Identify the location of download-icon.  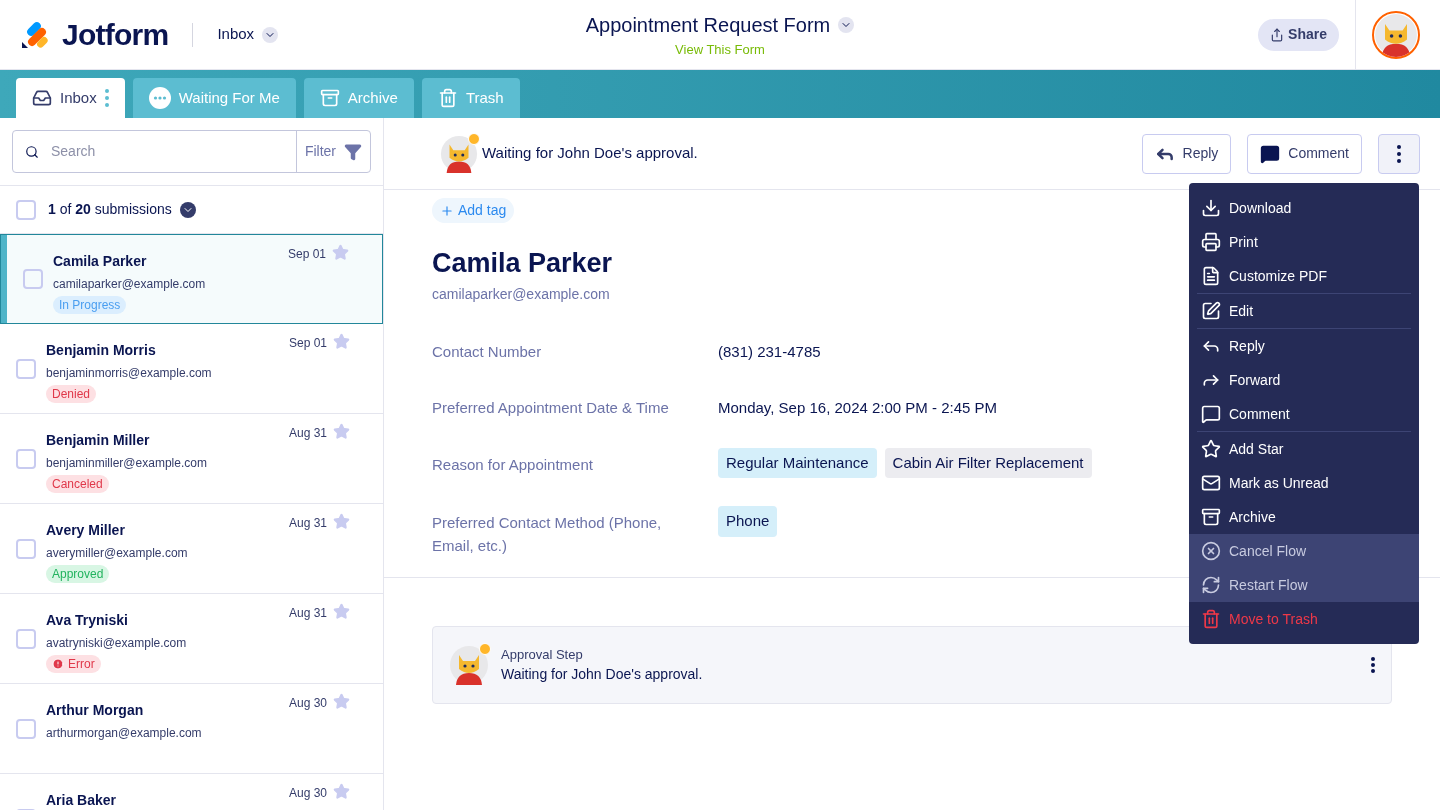
(1211, 208).